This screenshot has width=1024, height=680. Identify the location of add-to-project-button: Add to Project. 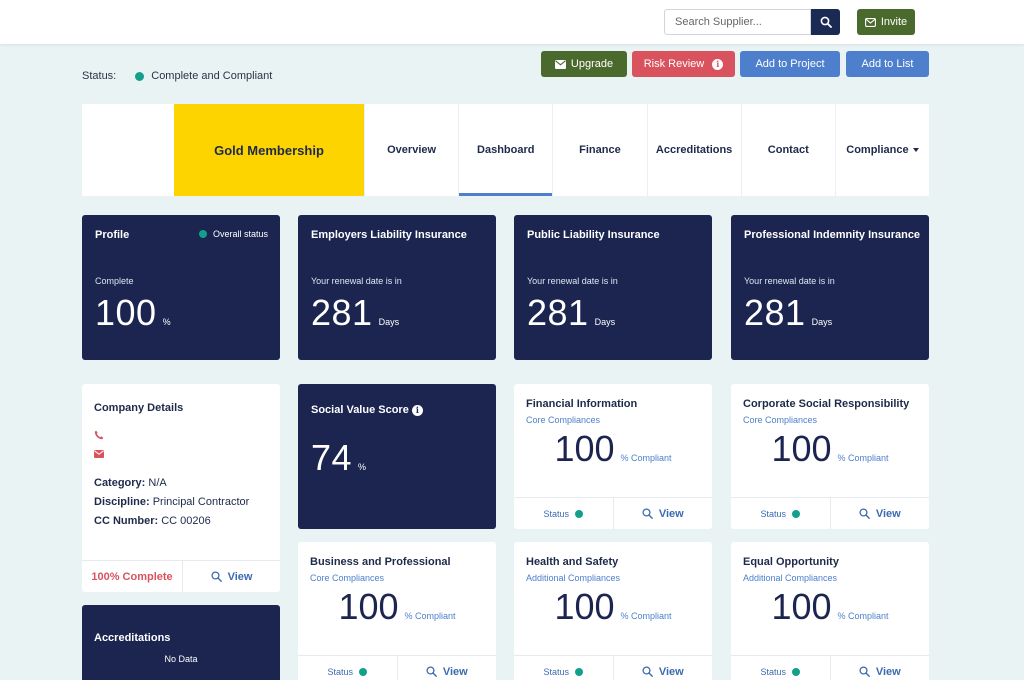
(790, 64).